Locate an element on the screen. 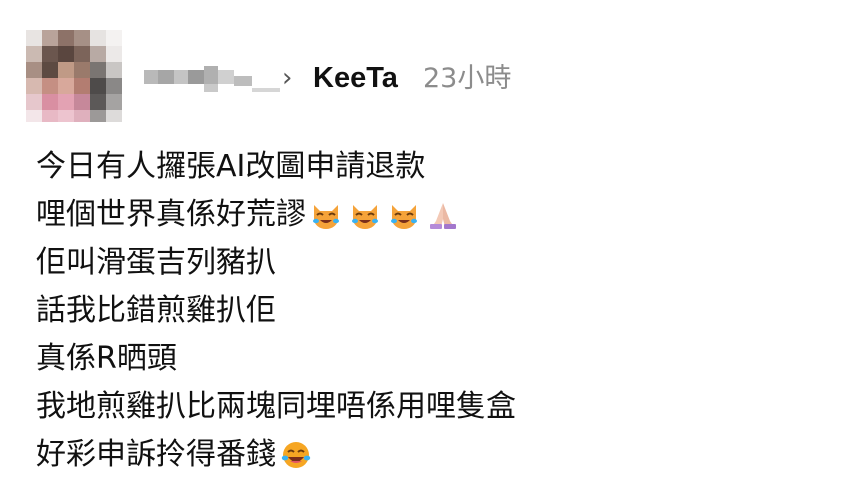 Image resolution: width=843 pixels, height=491 pixels. folded-hands-emoji is located at coordinates (443, 216).